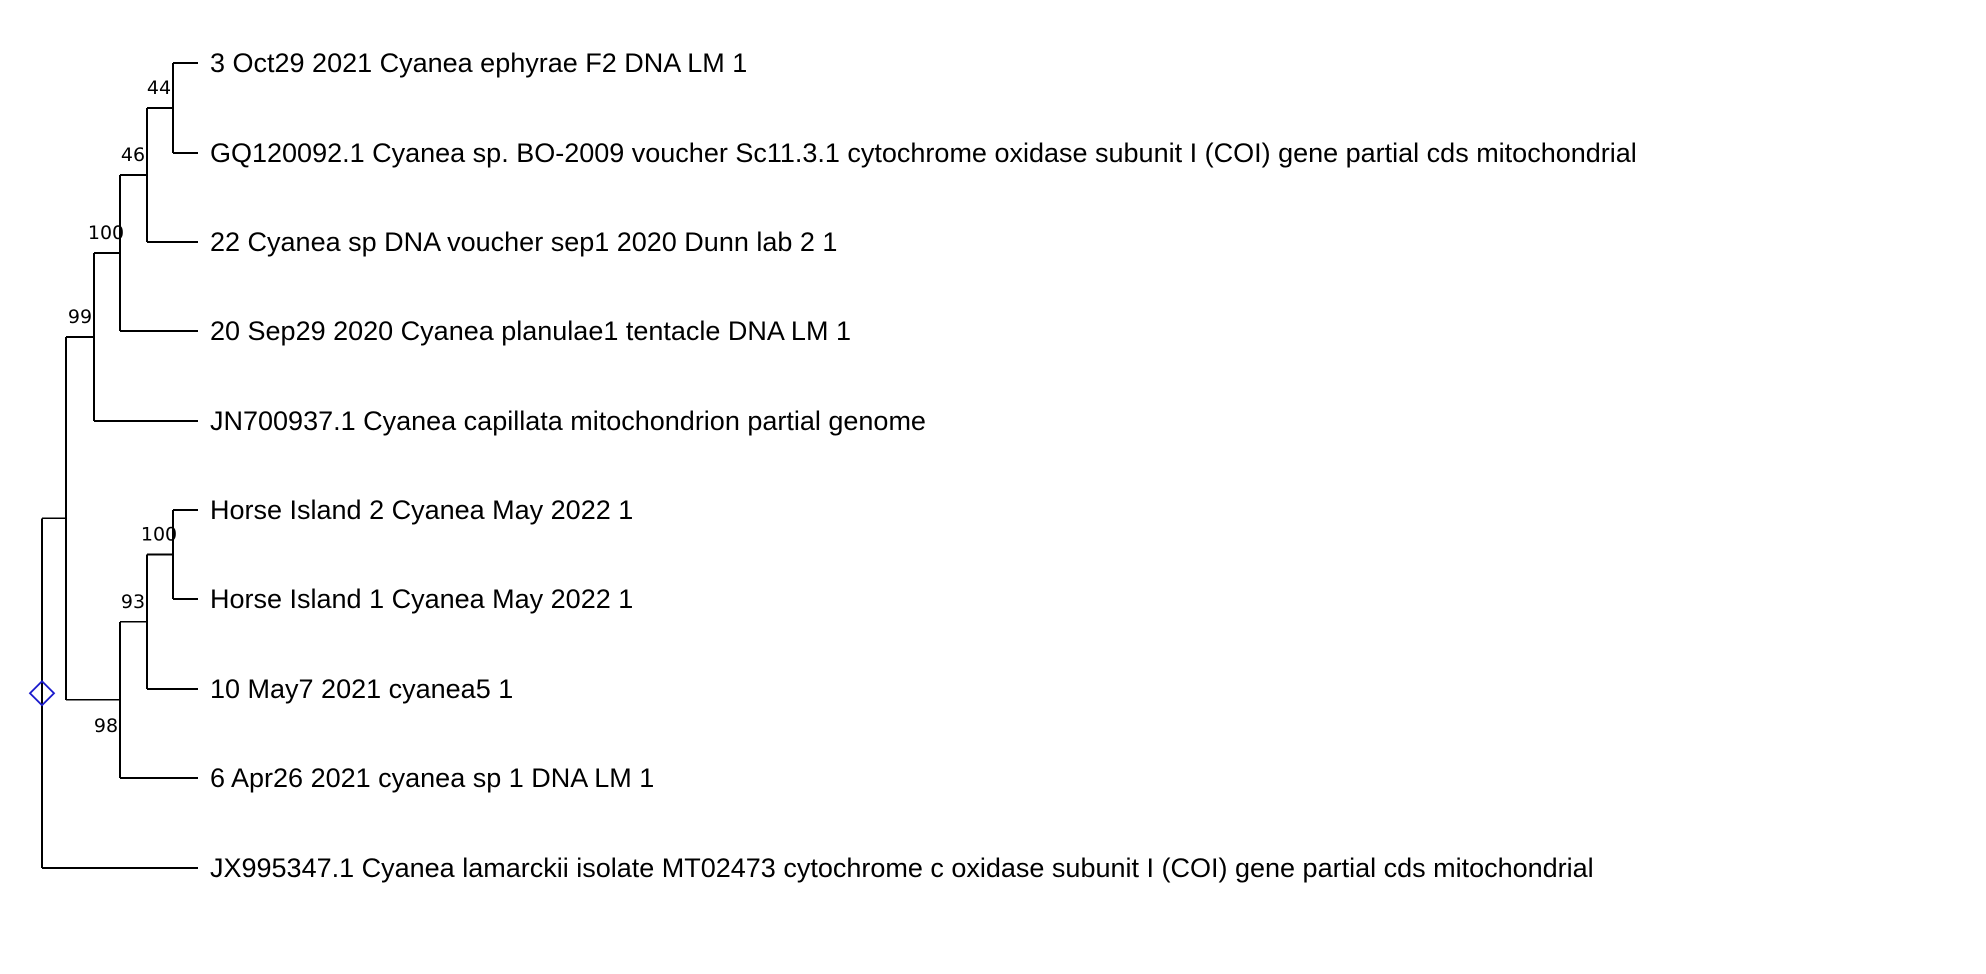  What do you see at coordinates (432, 778) in the screenshot?
I see `taxon-label: 6 Apr26 2021 cyanea sp 1 DNA LM 1` at bounding box center [432, 778].